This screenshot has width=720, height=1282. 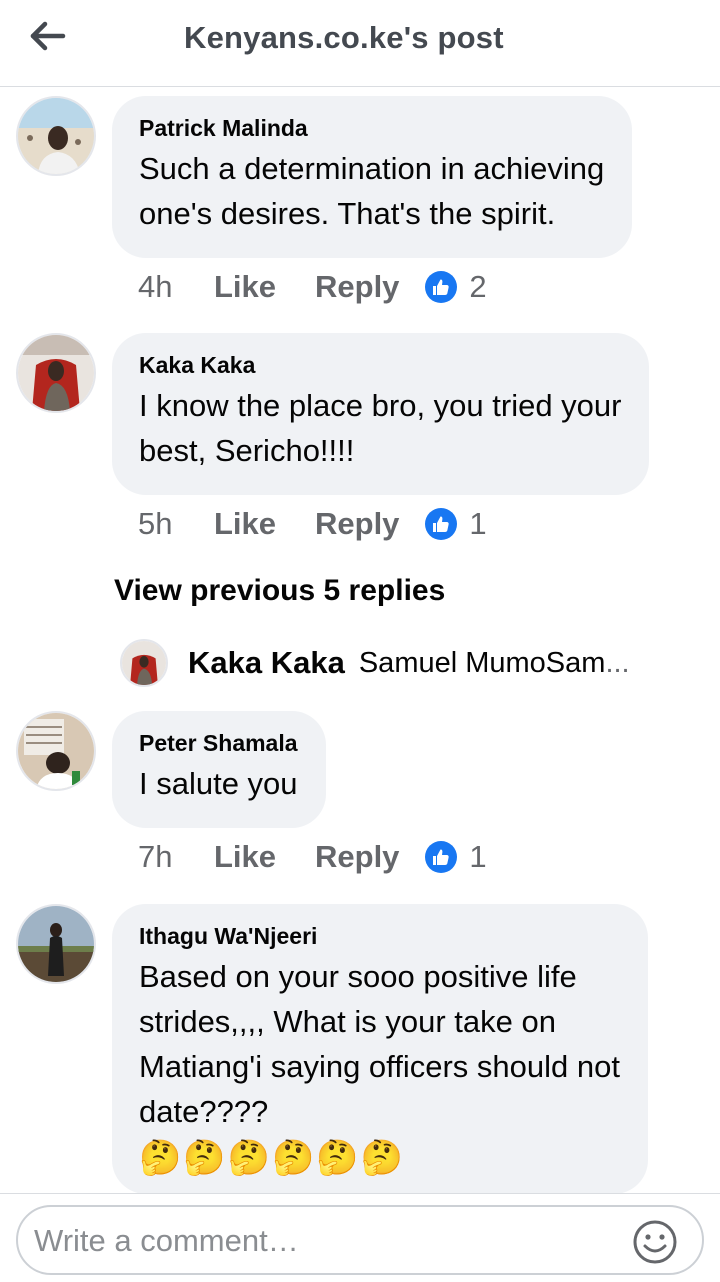 I want to click on comment-author: Peter Shamala, so click(x=218, y=743).